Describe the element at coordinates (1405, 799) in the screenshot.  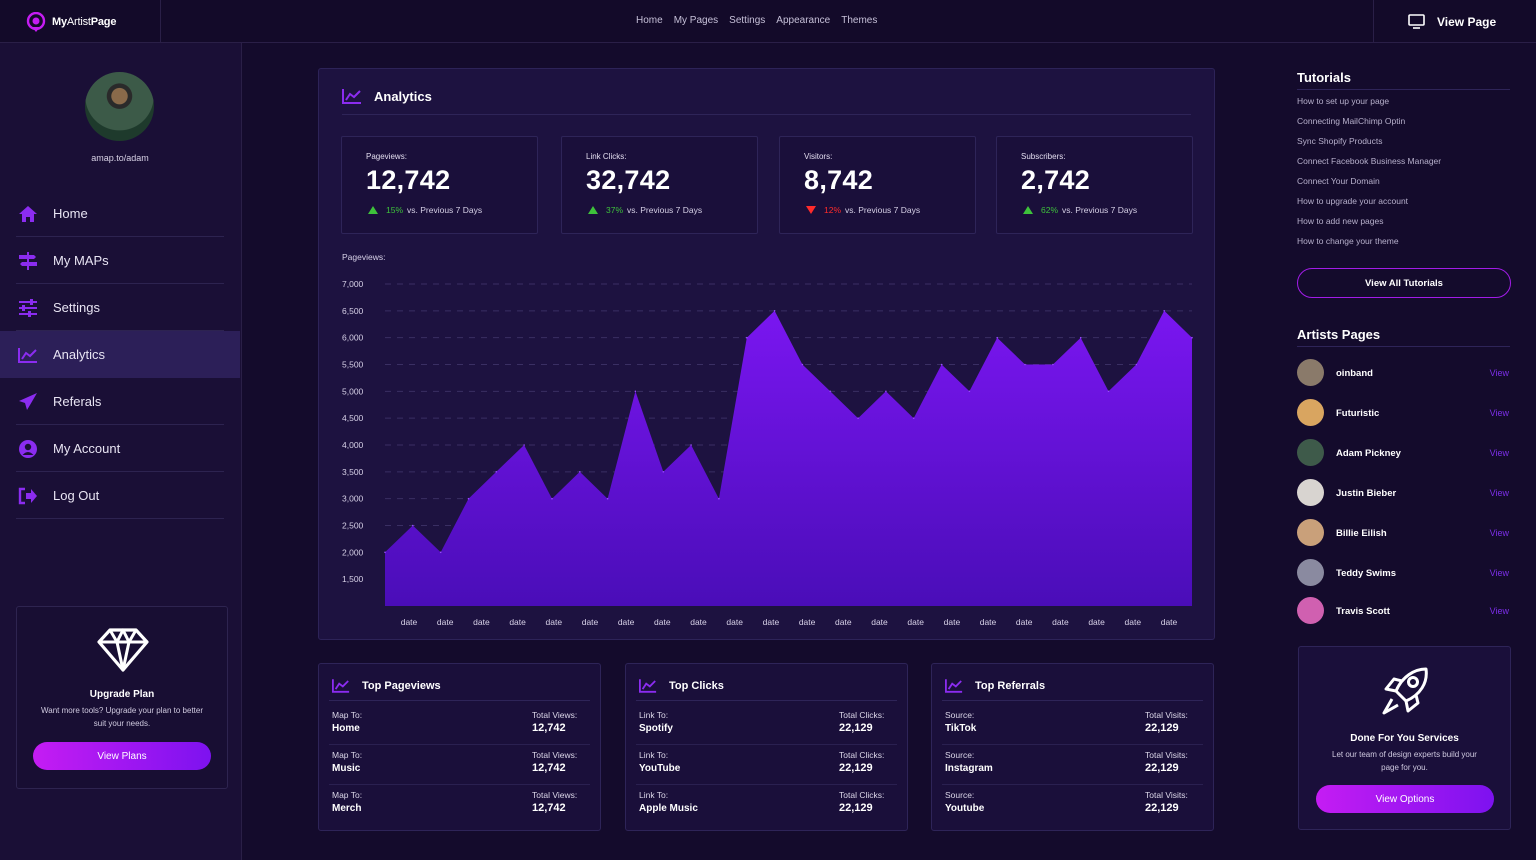
I see `view-options-button: View Options` at that location.